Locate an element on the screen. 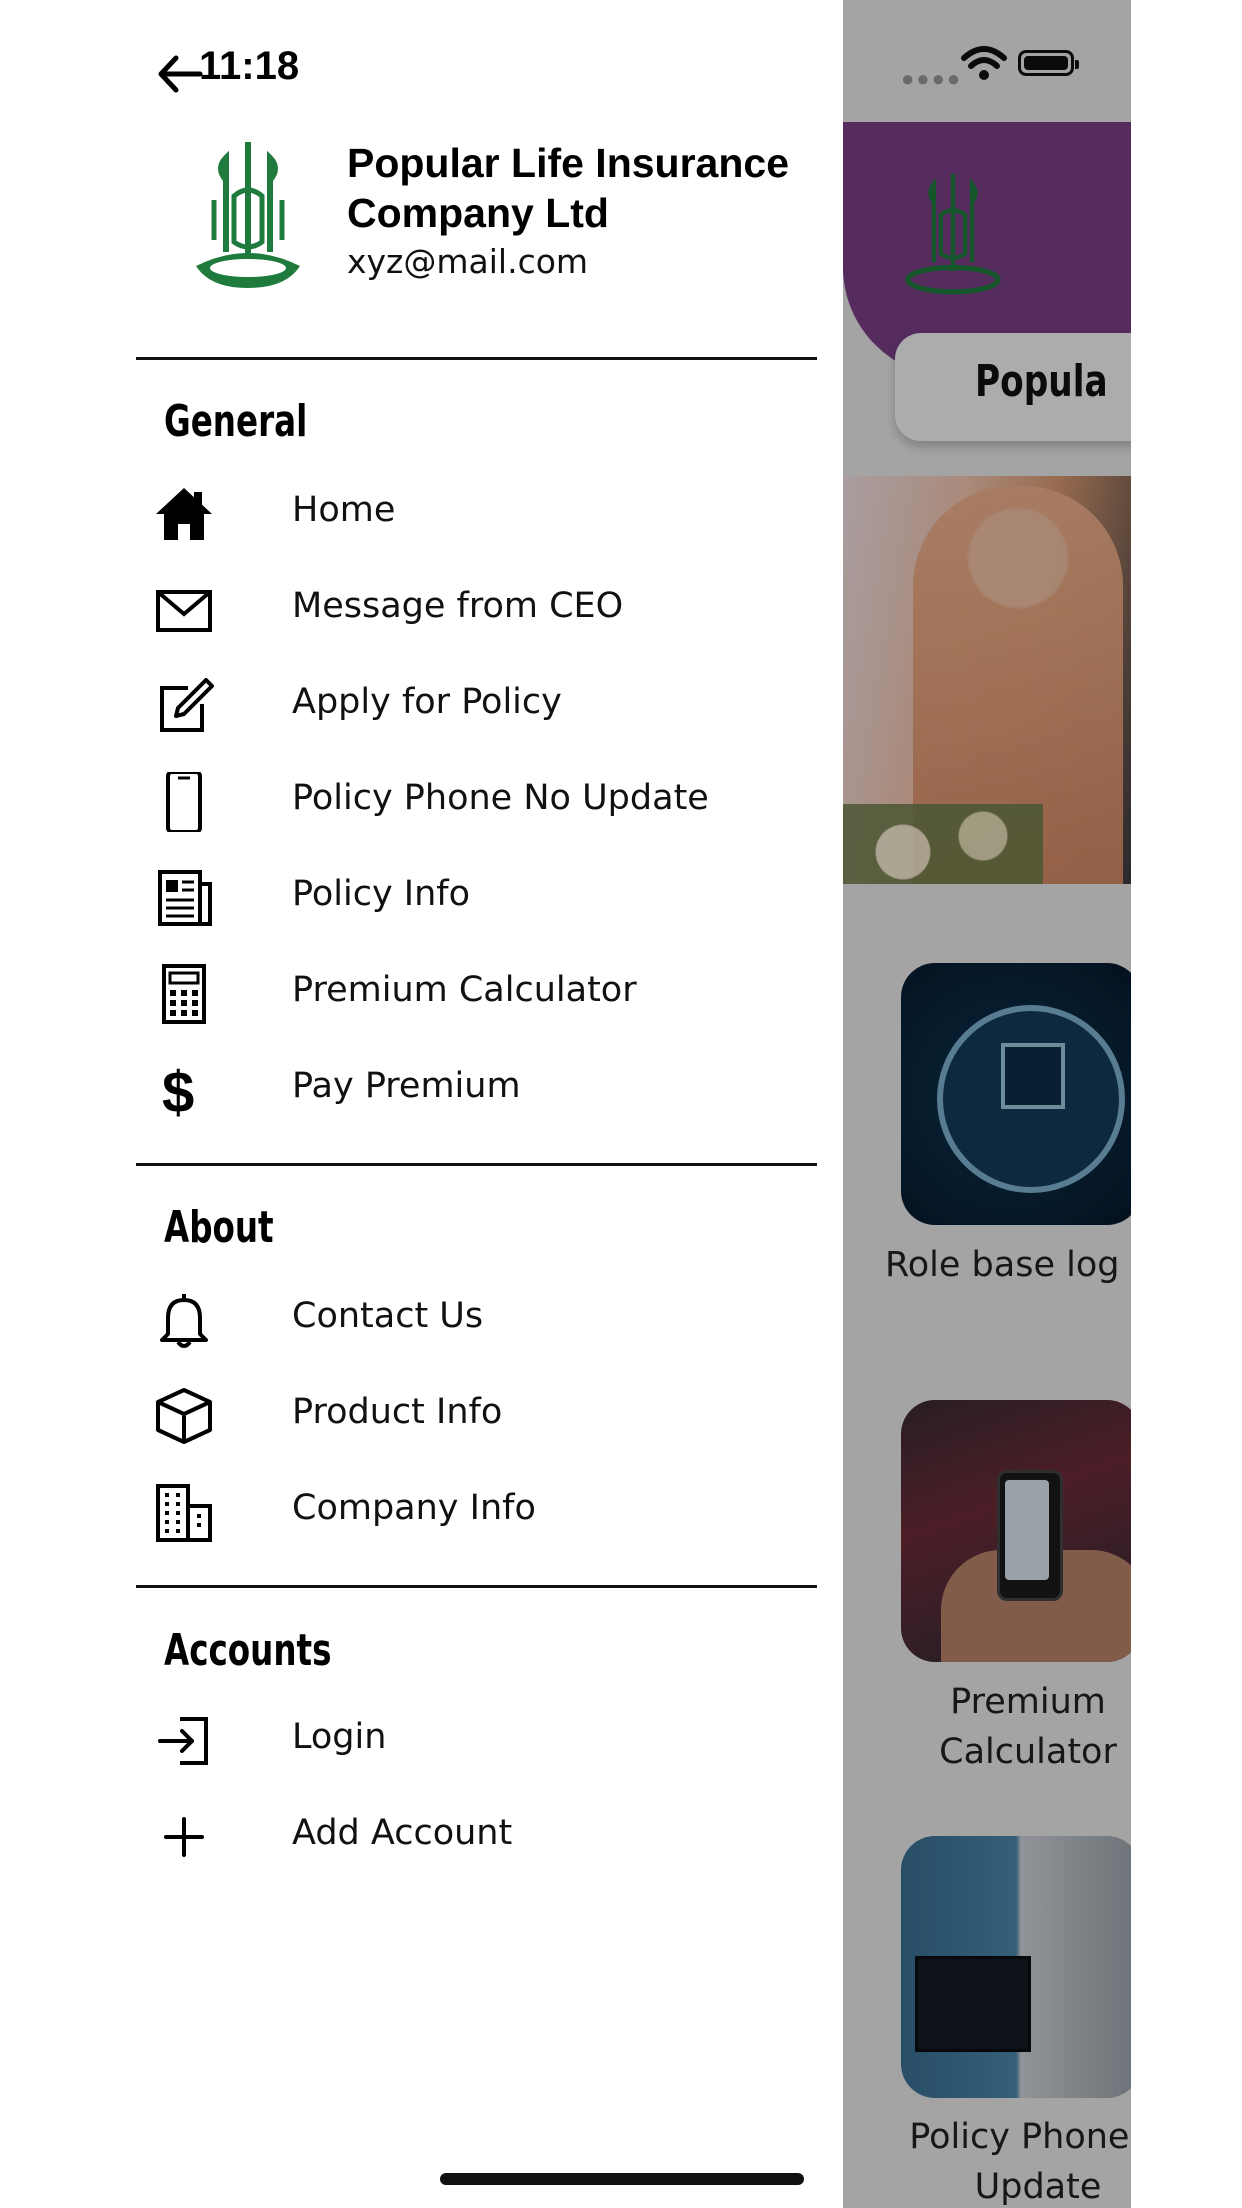  menu-item-company-info: Company Info is located at coordinates (476, 1512).